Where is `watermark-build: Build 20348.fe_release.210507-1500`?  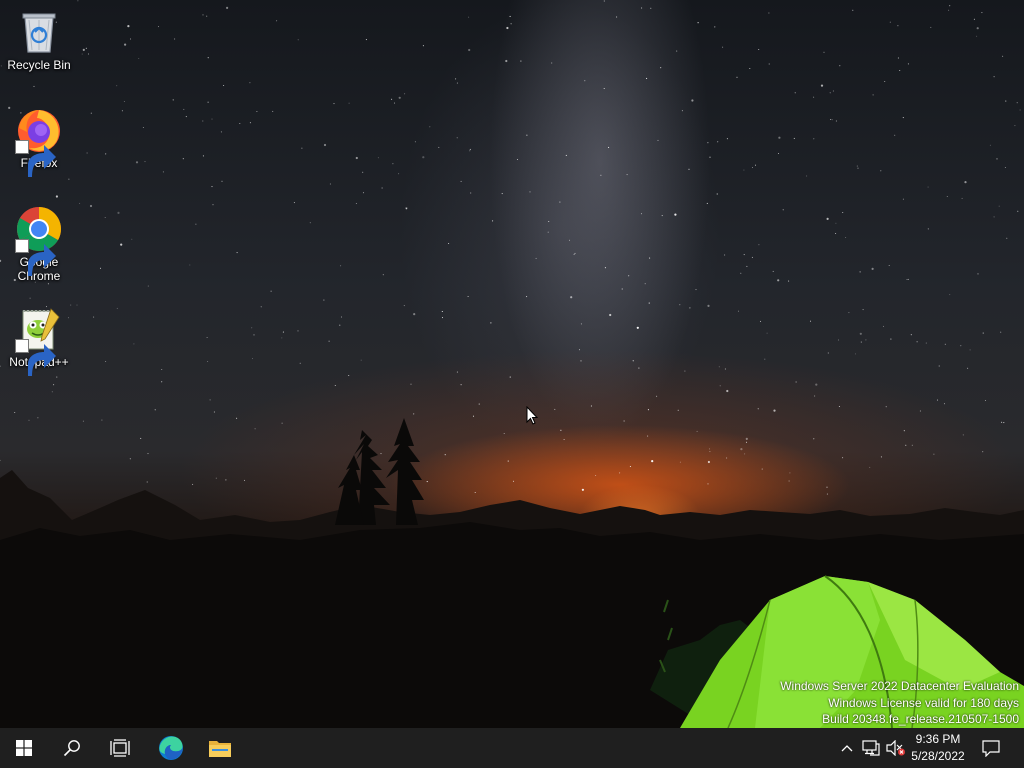 watermark-build: Build 20348.fe_release.210507-1500 is located at coordinates (920, 719).